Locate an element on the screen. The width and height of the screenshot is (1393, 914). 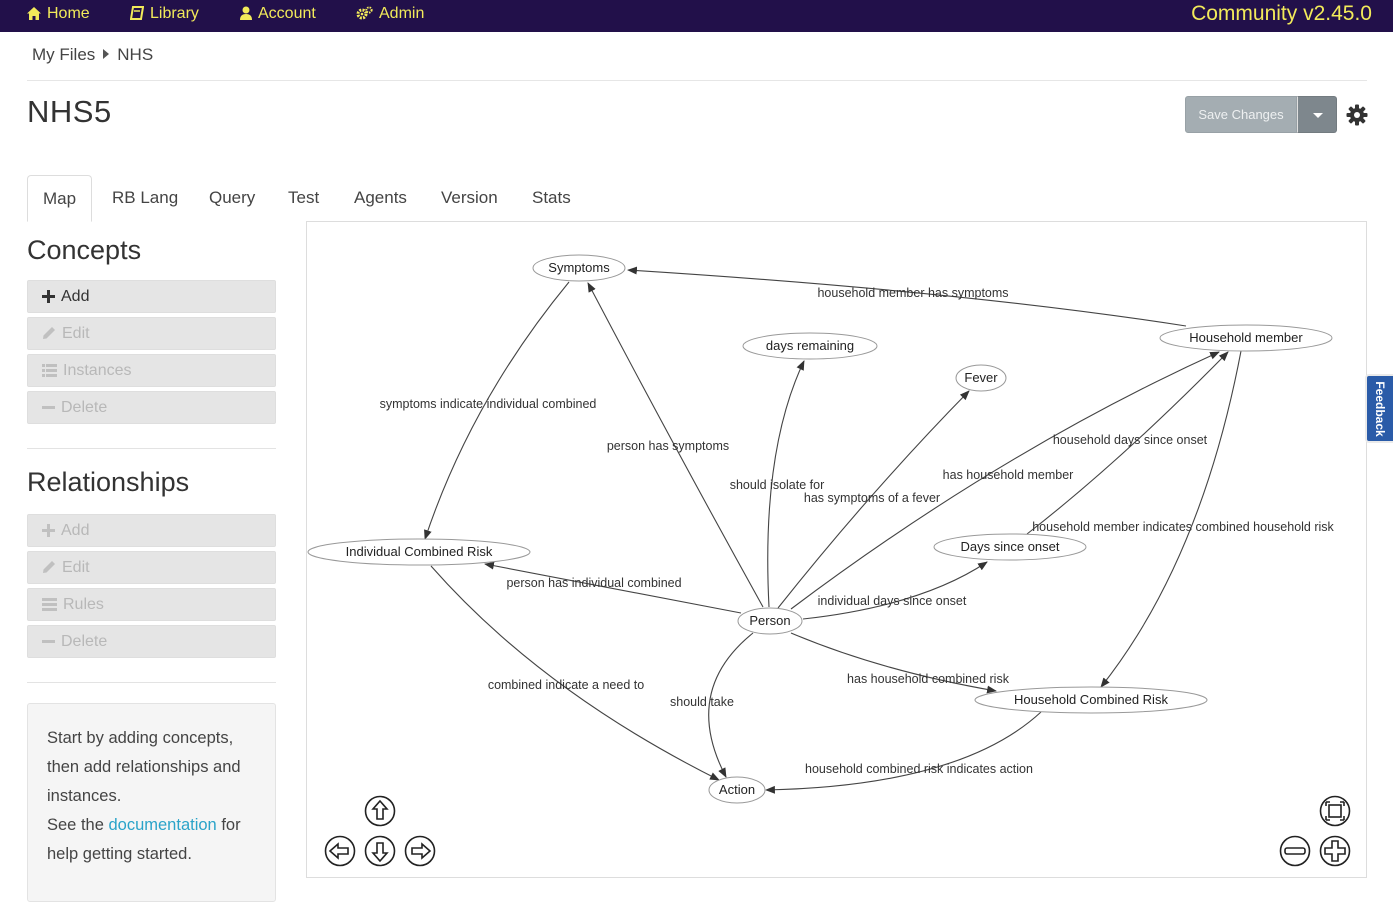
user-icon is located at coordinates (246, 13).